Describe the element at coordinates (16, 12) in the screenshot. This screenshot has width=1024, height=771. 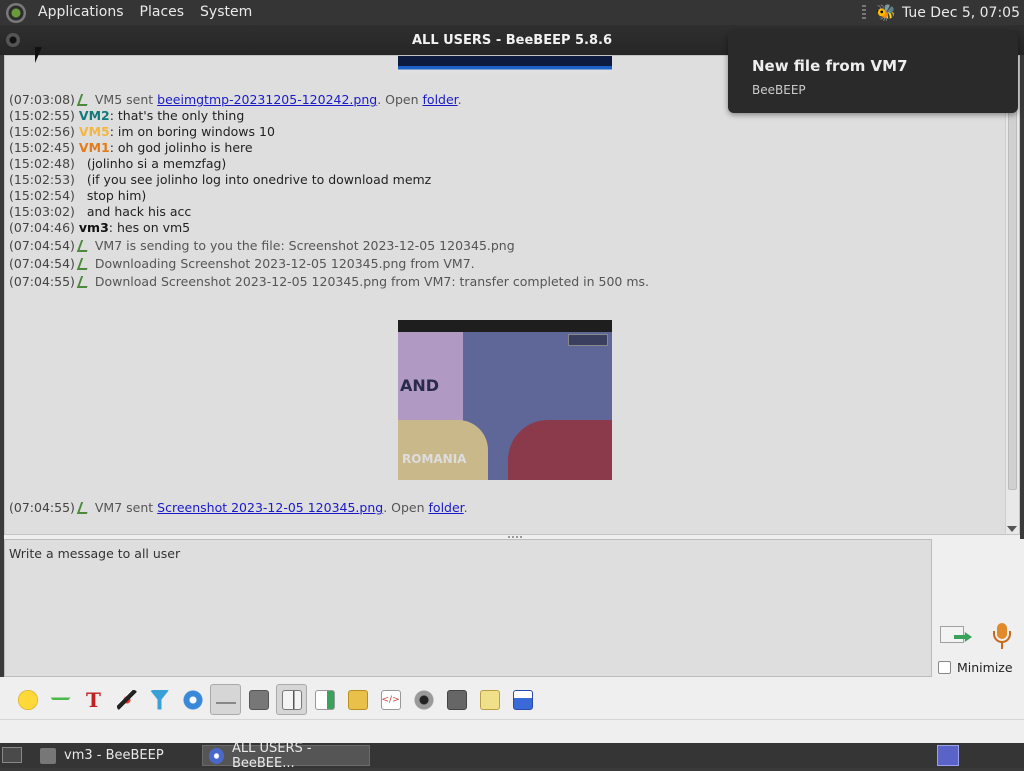
I see `distro-logo-icon` at that location.